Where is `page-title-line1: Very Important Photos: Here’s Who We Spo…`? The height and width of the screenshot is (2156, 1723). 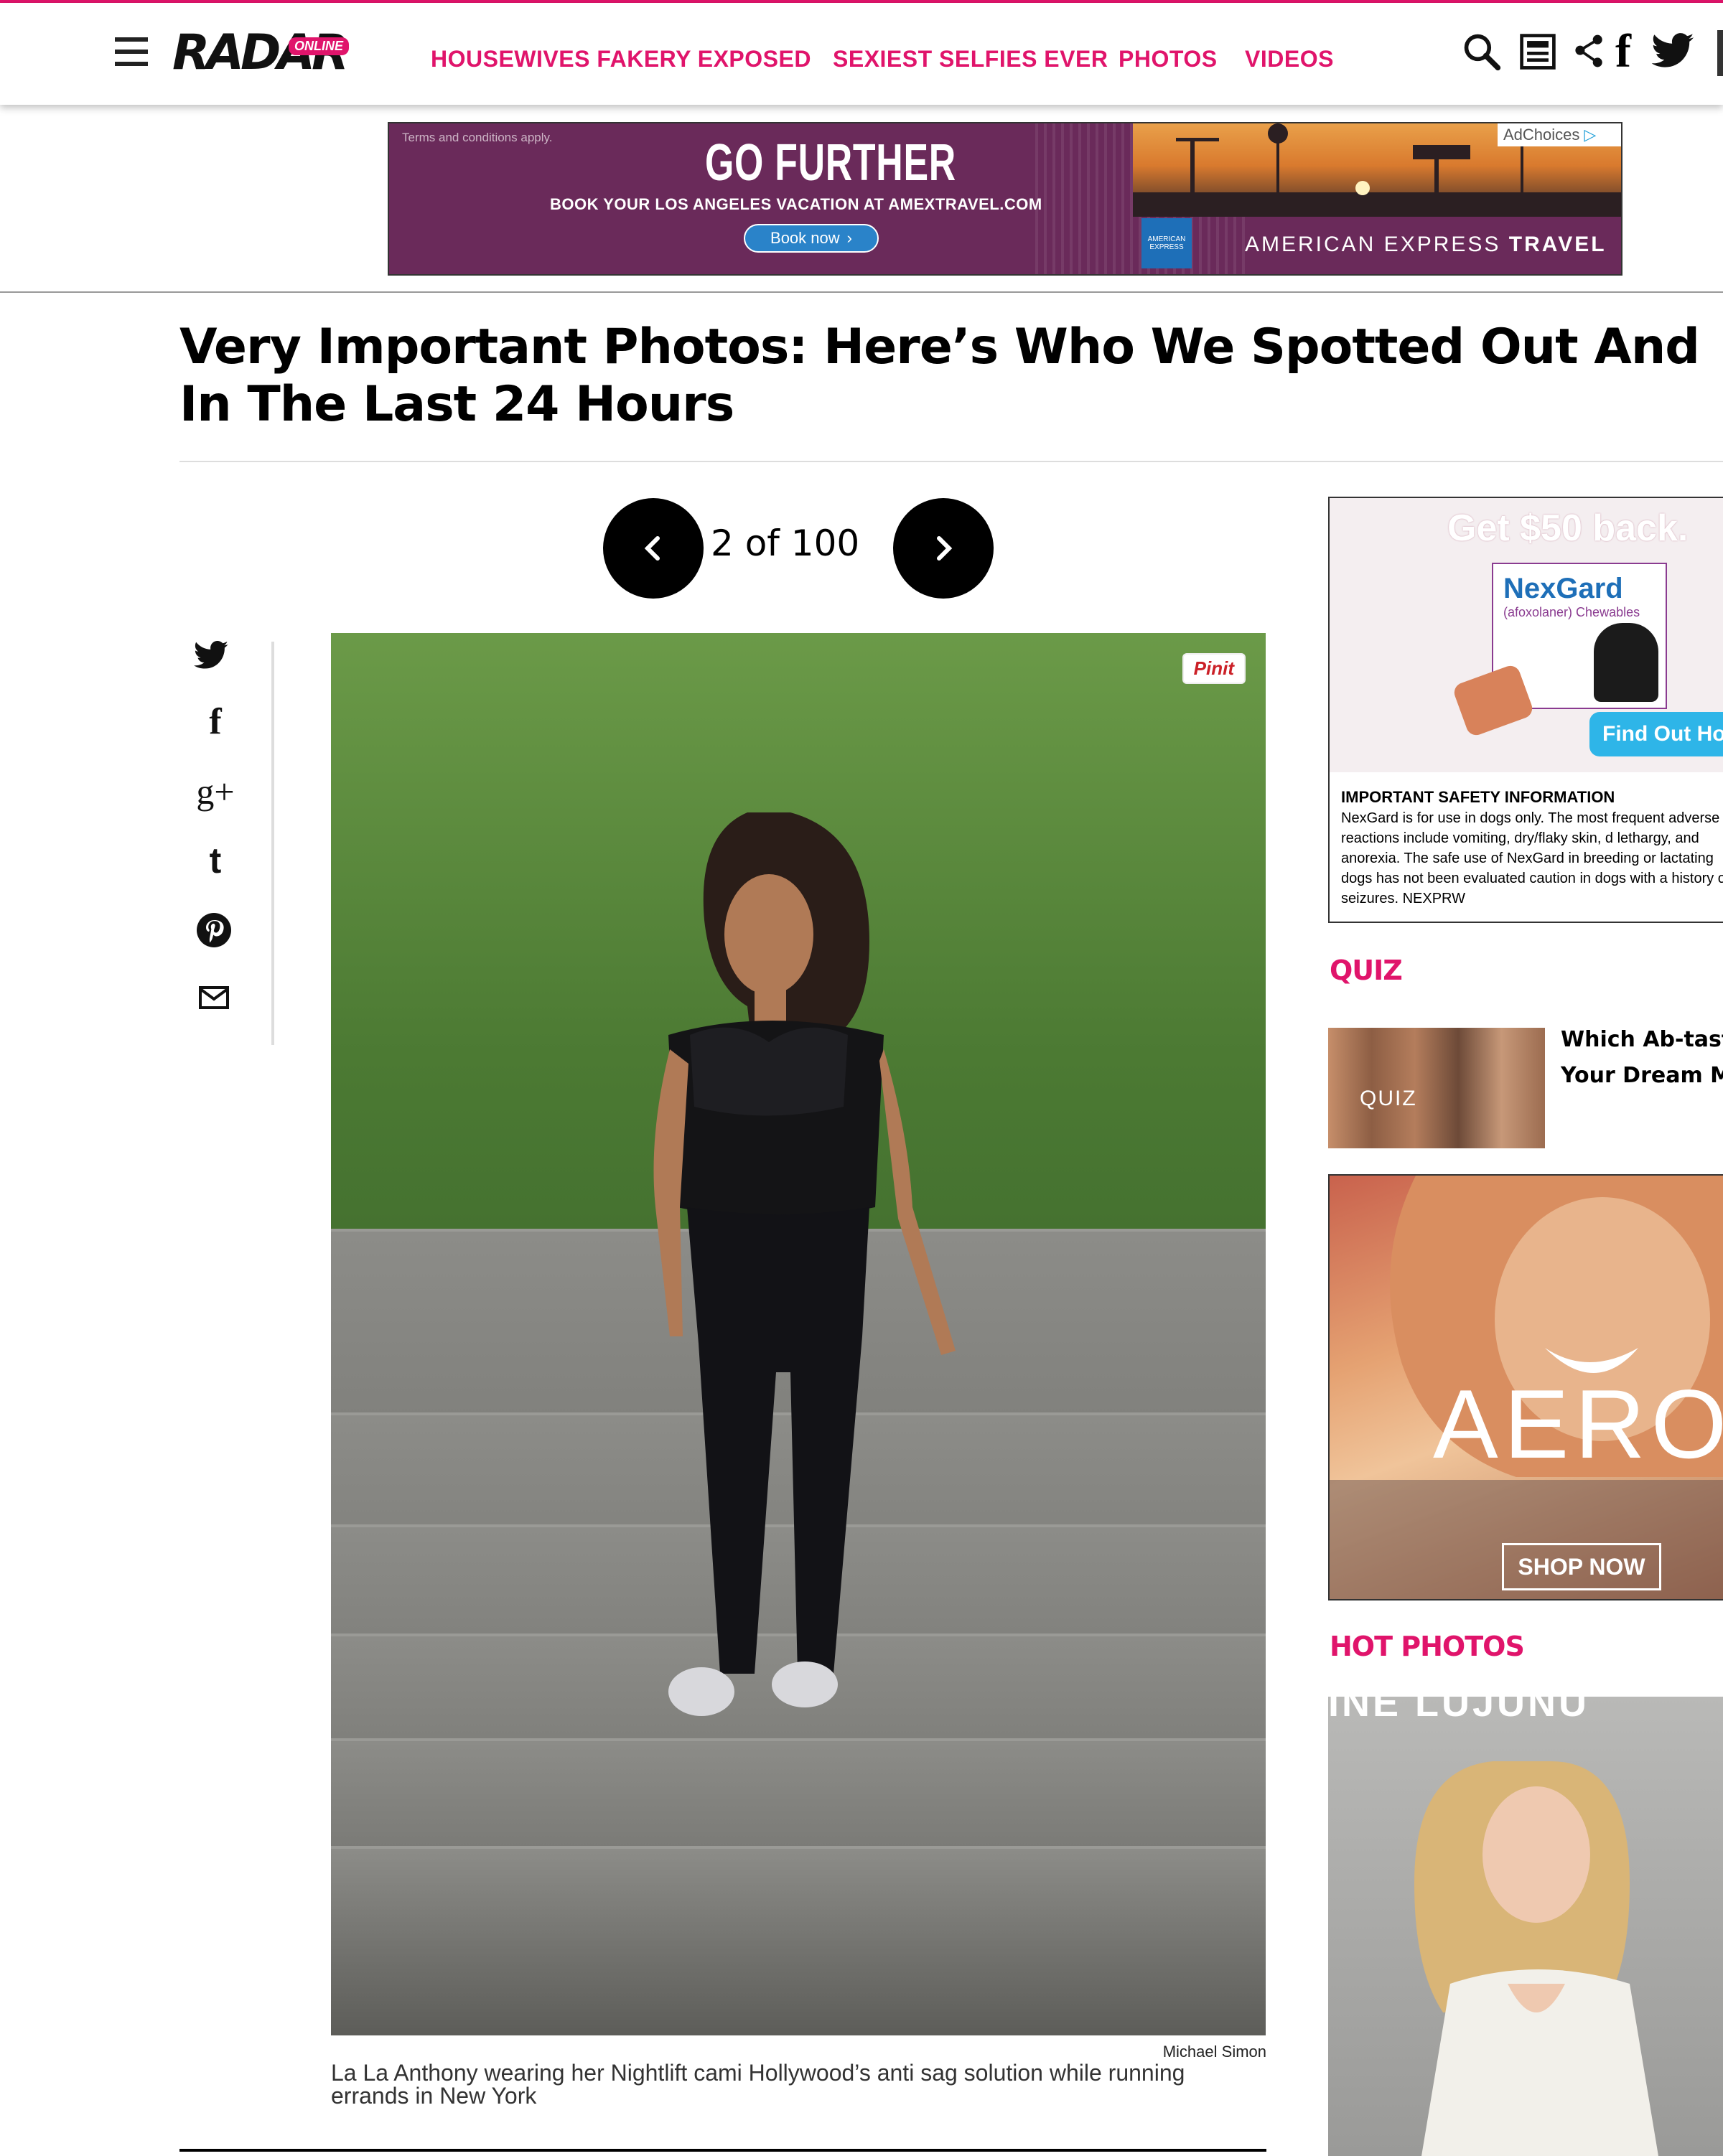
page-title-line1: Very Important Photos: Here’s Who We Spo… is located at coordinates (947, 347).